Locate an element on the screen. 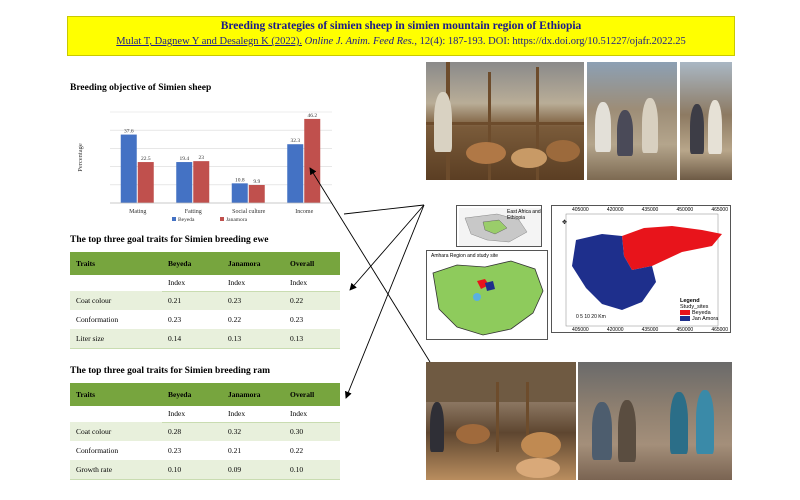 Image resolution: width=800 pixels, height=500 pixels. category-label: Mating is located at coordinates (137, 212).